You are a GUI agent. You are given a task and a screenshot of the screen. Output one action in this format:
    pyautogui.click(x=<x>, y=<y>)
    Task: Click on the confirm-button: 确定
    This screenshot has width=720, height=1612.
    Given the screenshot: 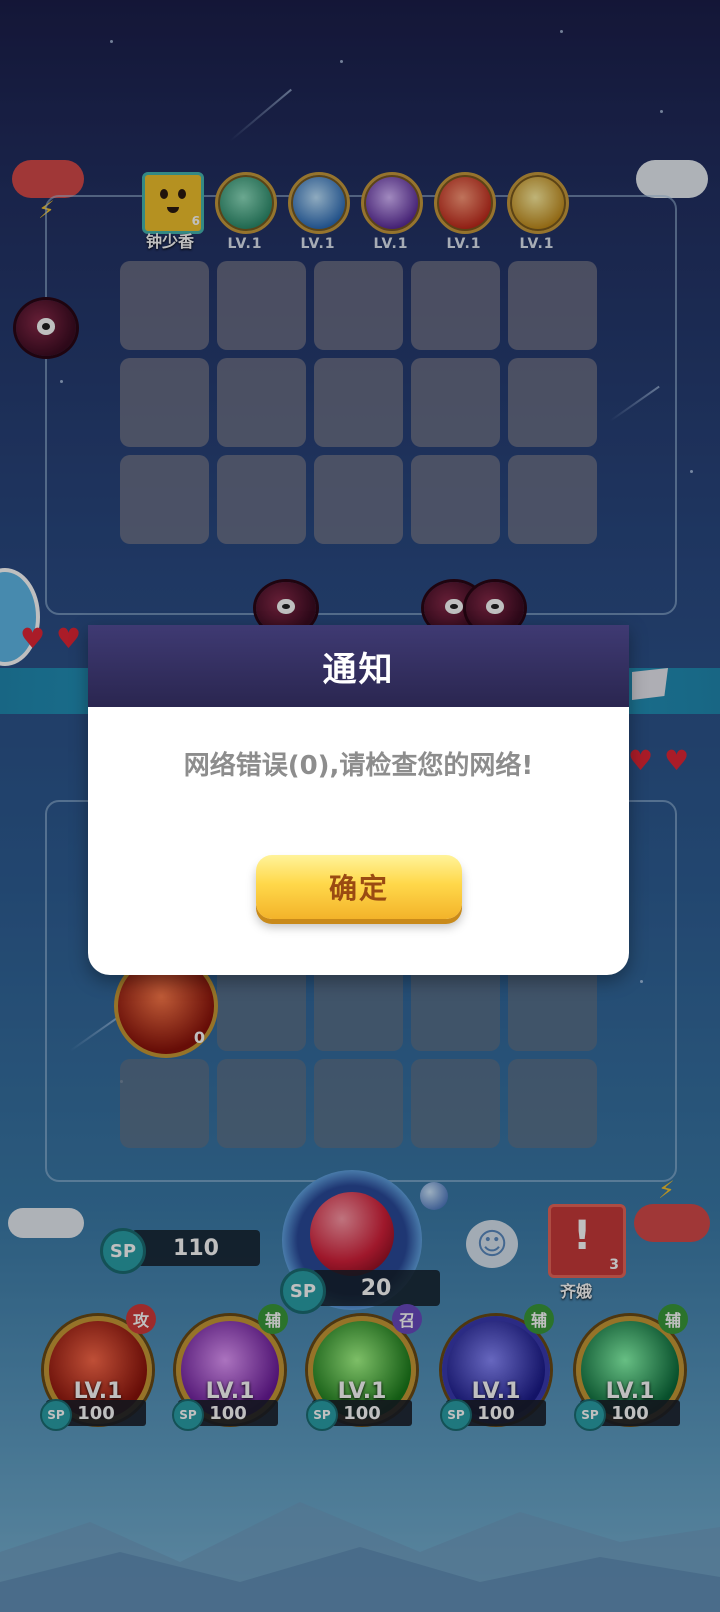 What is the action you would take?
    pyautogui.click(x=359, y=887)
    